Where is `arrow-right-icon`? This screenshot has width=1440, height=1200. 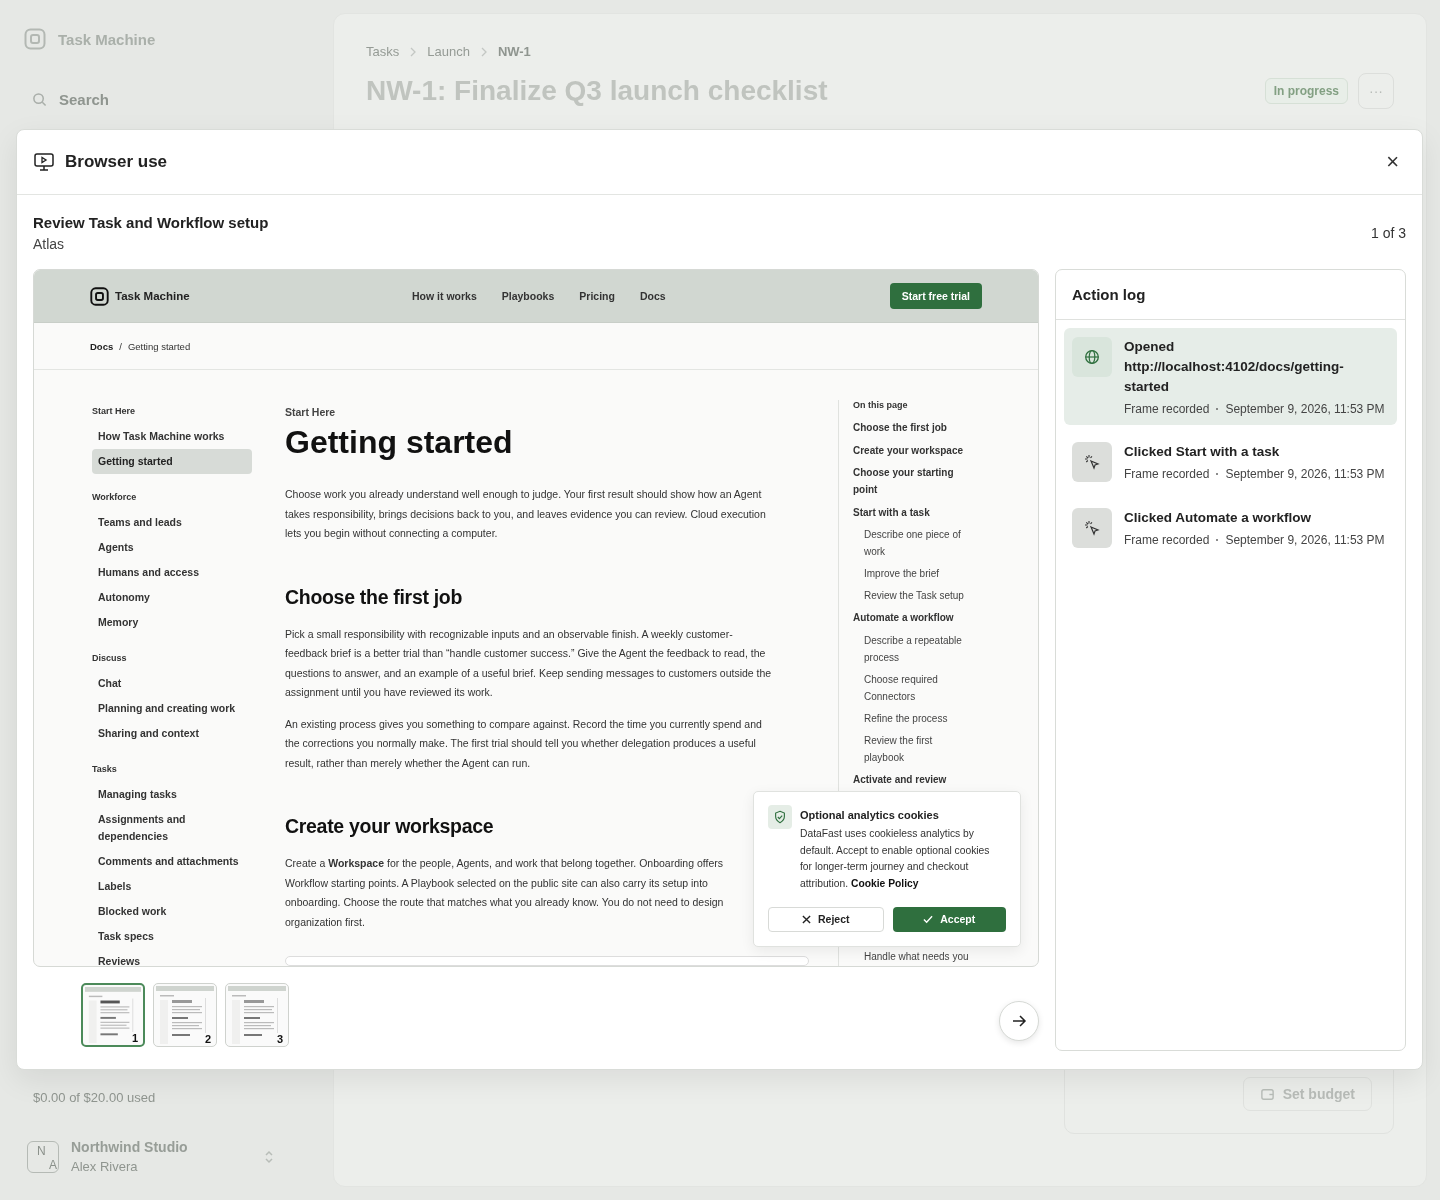
arrow-right-icon is located at coordinates (1019, 1021).